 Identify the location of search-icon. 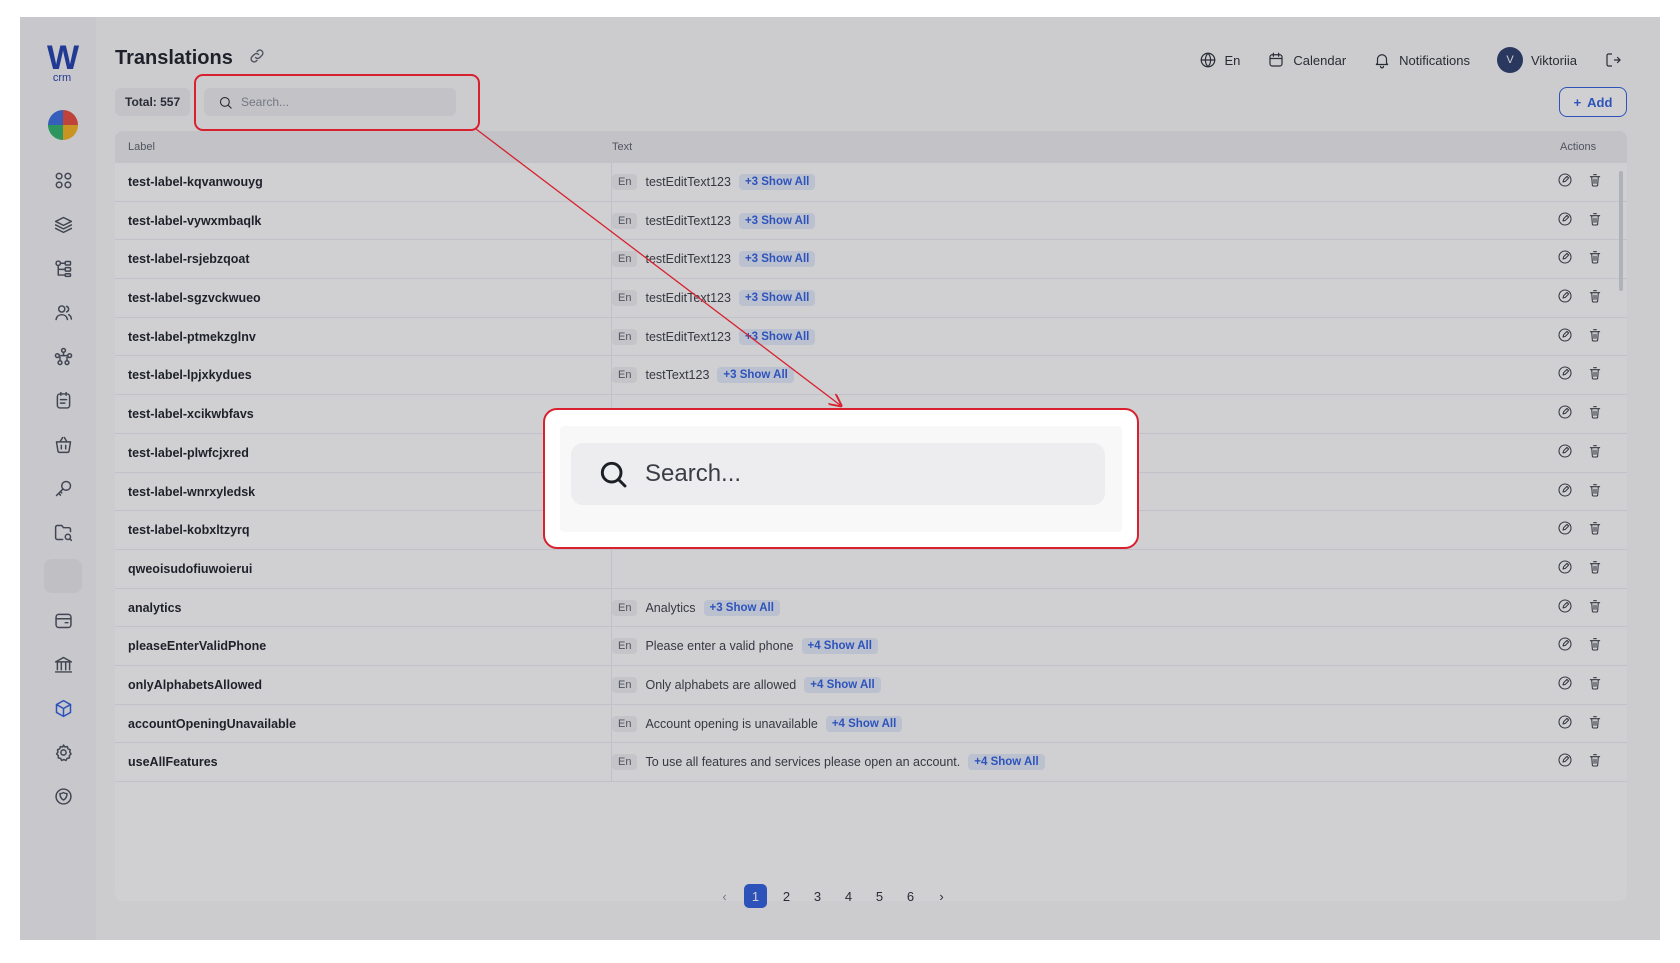
(613, 474).